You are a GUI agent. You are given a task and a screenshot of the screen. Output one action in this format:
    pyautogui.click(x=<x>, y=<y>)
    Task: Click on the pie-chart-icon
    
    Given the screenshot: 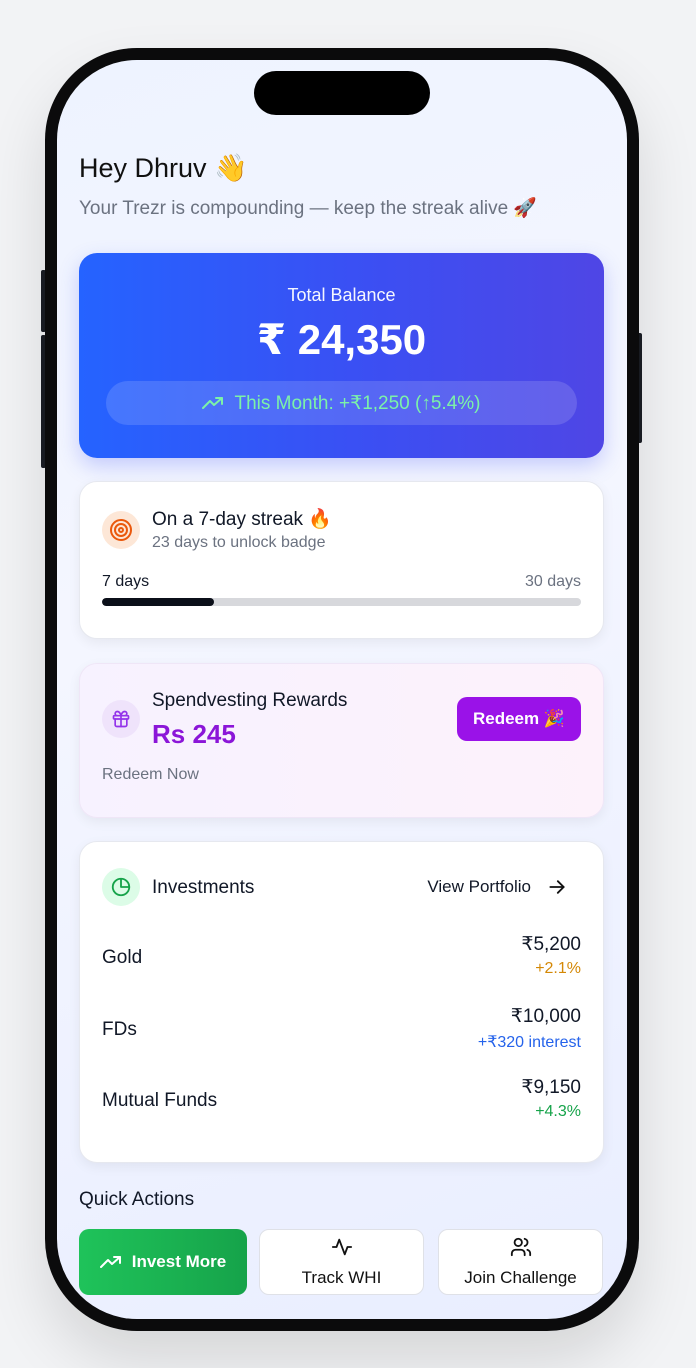 What is the action you would take?
    pyautogui.click(x=121, y=887)
    